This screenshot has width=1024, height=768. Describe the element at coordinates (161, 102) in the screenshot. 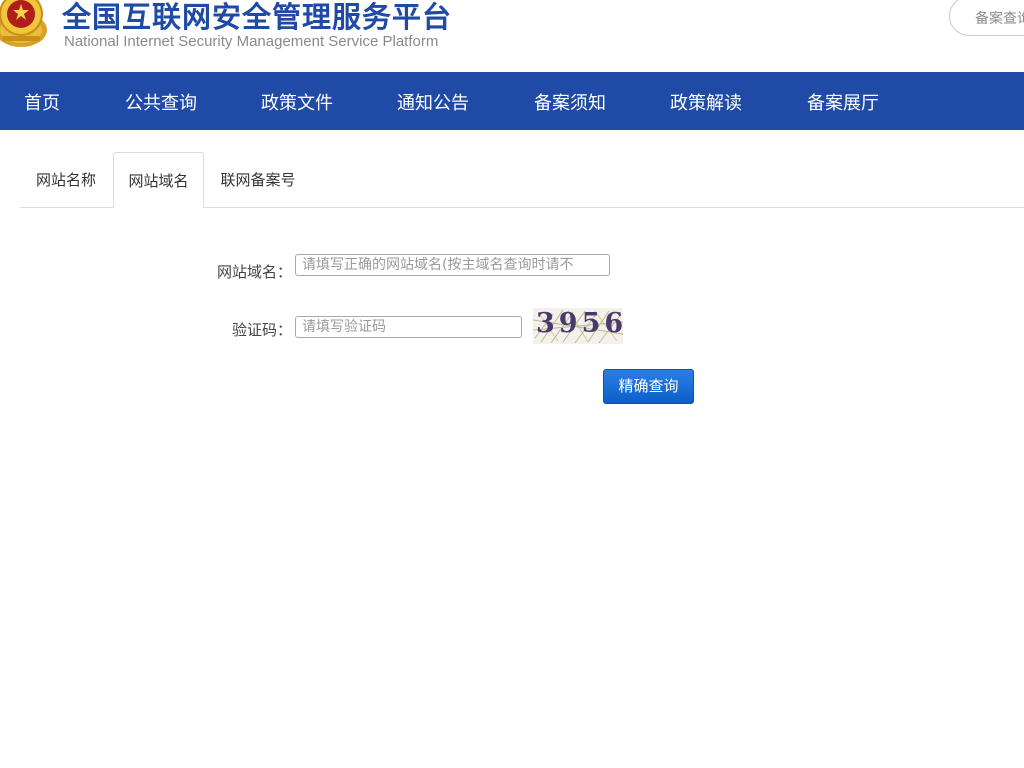

I see `nav-item-public-query: 公共查询` at that location.